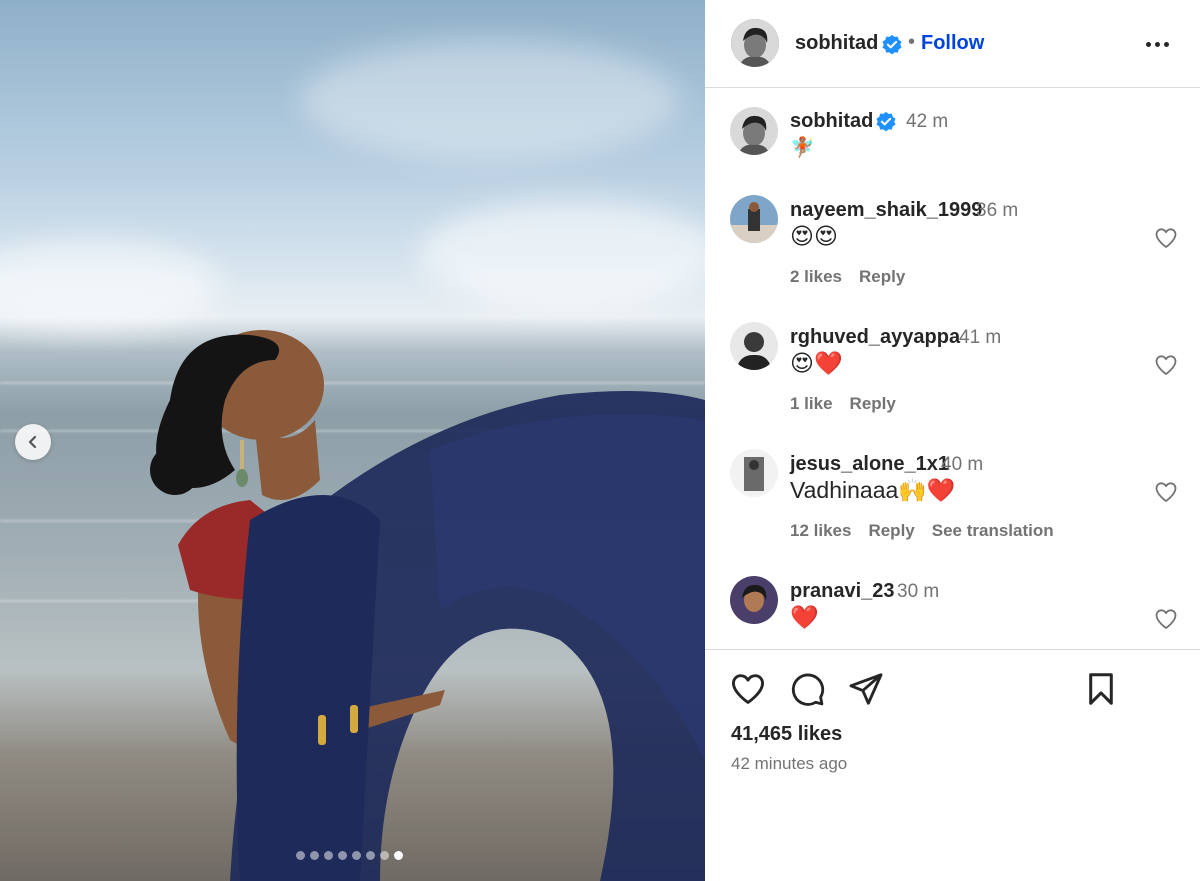 This screenshot has width=1200, height=881. Describe the element at coordinates (804, 617) in the screenshot. I see `comment-text: ❤️` at that location.